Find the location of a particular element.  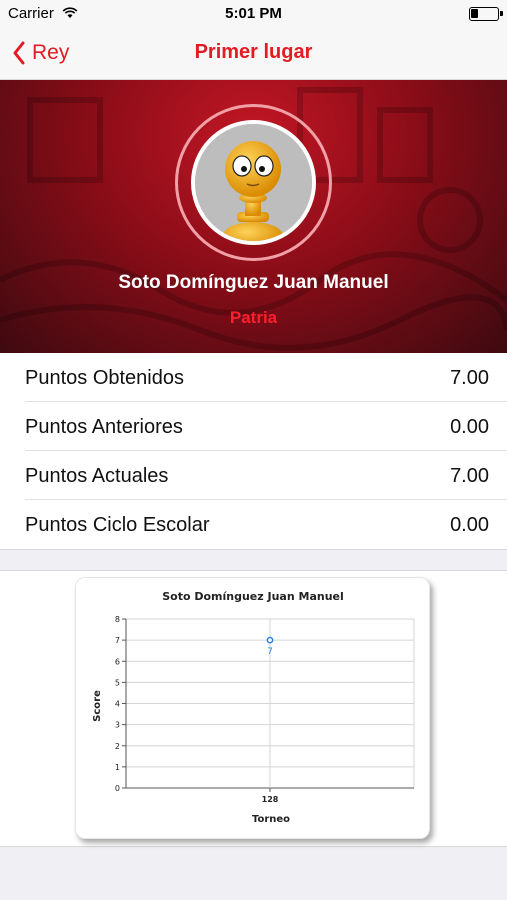

stat-label: Puntos Ciclo Escolar is located at coordinates (117, 525).